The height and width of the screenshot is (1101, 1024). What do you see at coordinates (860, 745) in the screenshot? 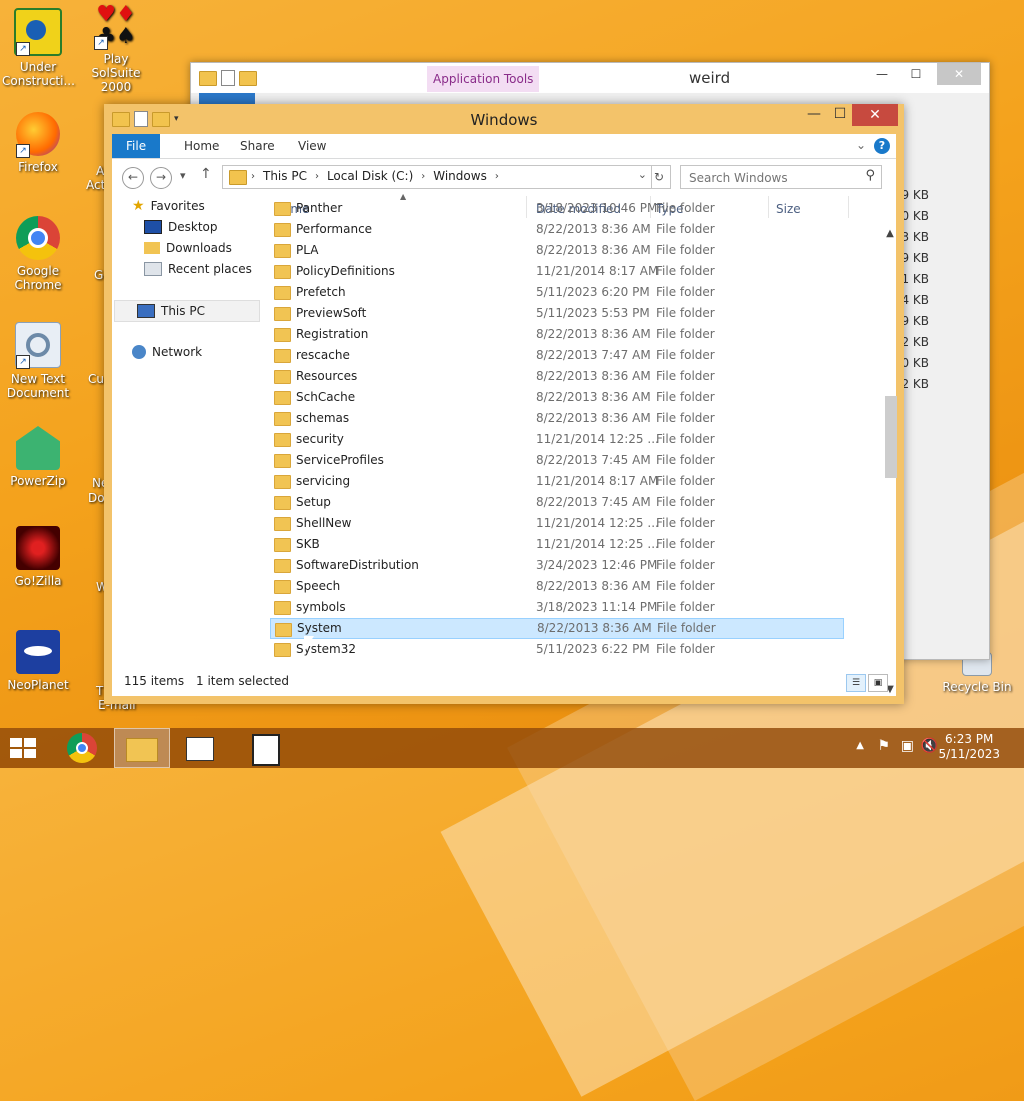
I see `show-hidden-icons: ▲` at bounding box center [860, 745].